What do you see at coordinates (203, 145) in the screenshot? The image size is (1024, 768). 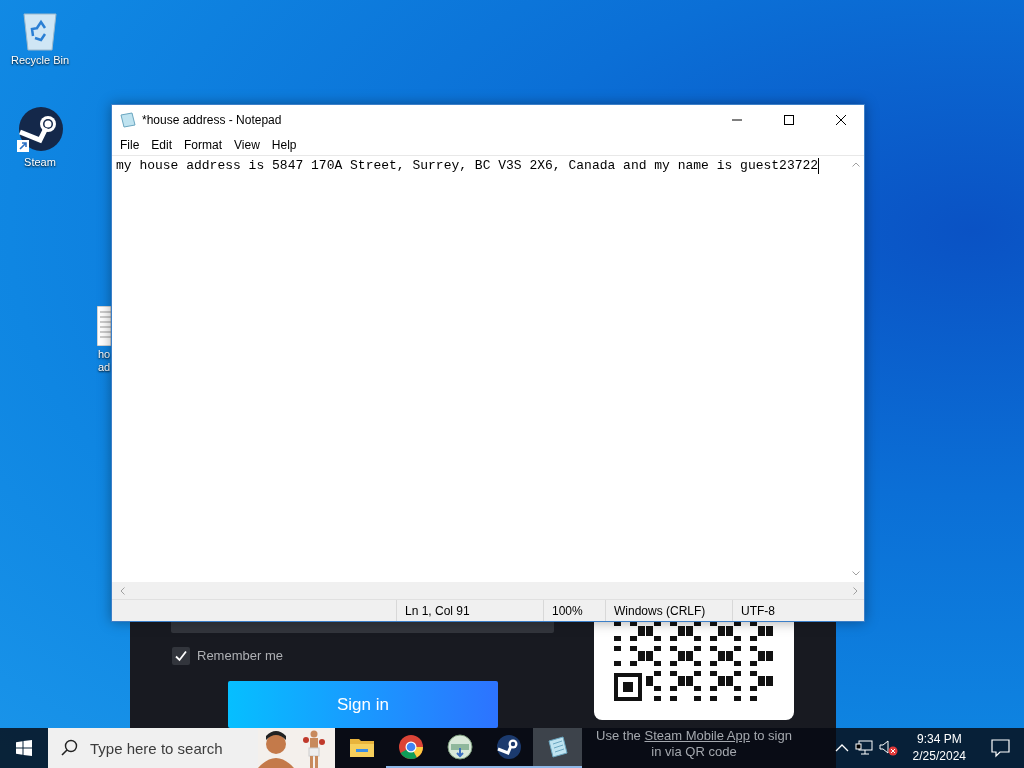 I see `menu-item: Format` at bounding box center [203, 145].